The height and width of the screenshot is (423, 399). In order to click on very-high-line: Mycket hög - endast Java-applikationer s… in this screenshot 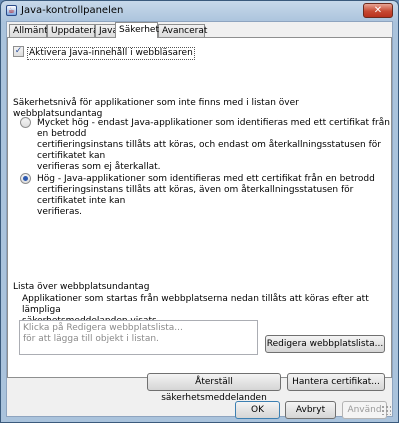, I will do `click(213, 128)`.